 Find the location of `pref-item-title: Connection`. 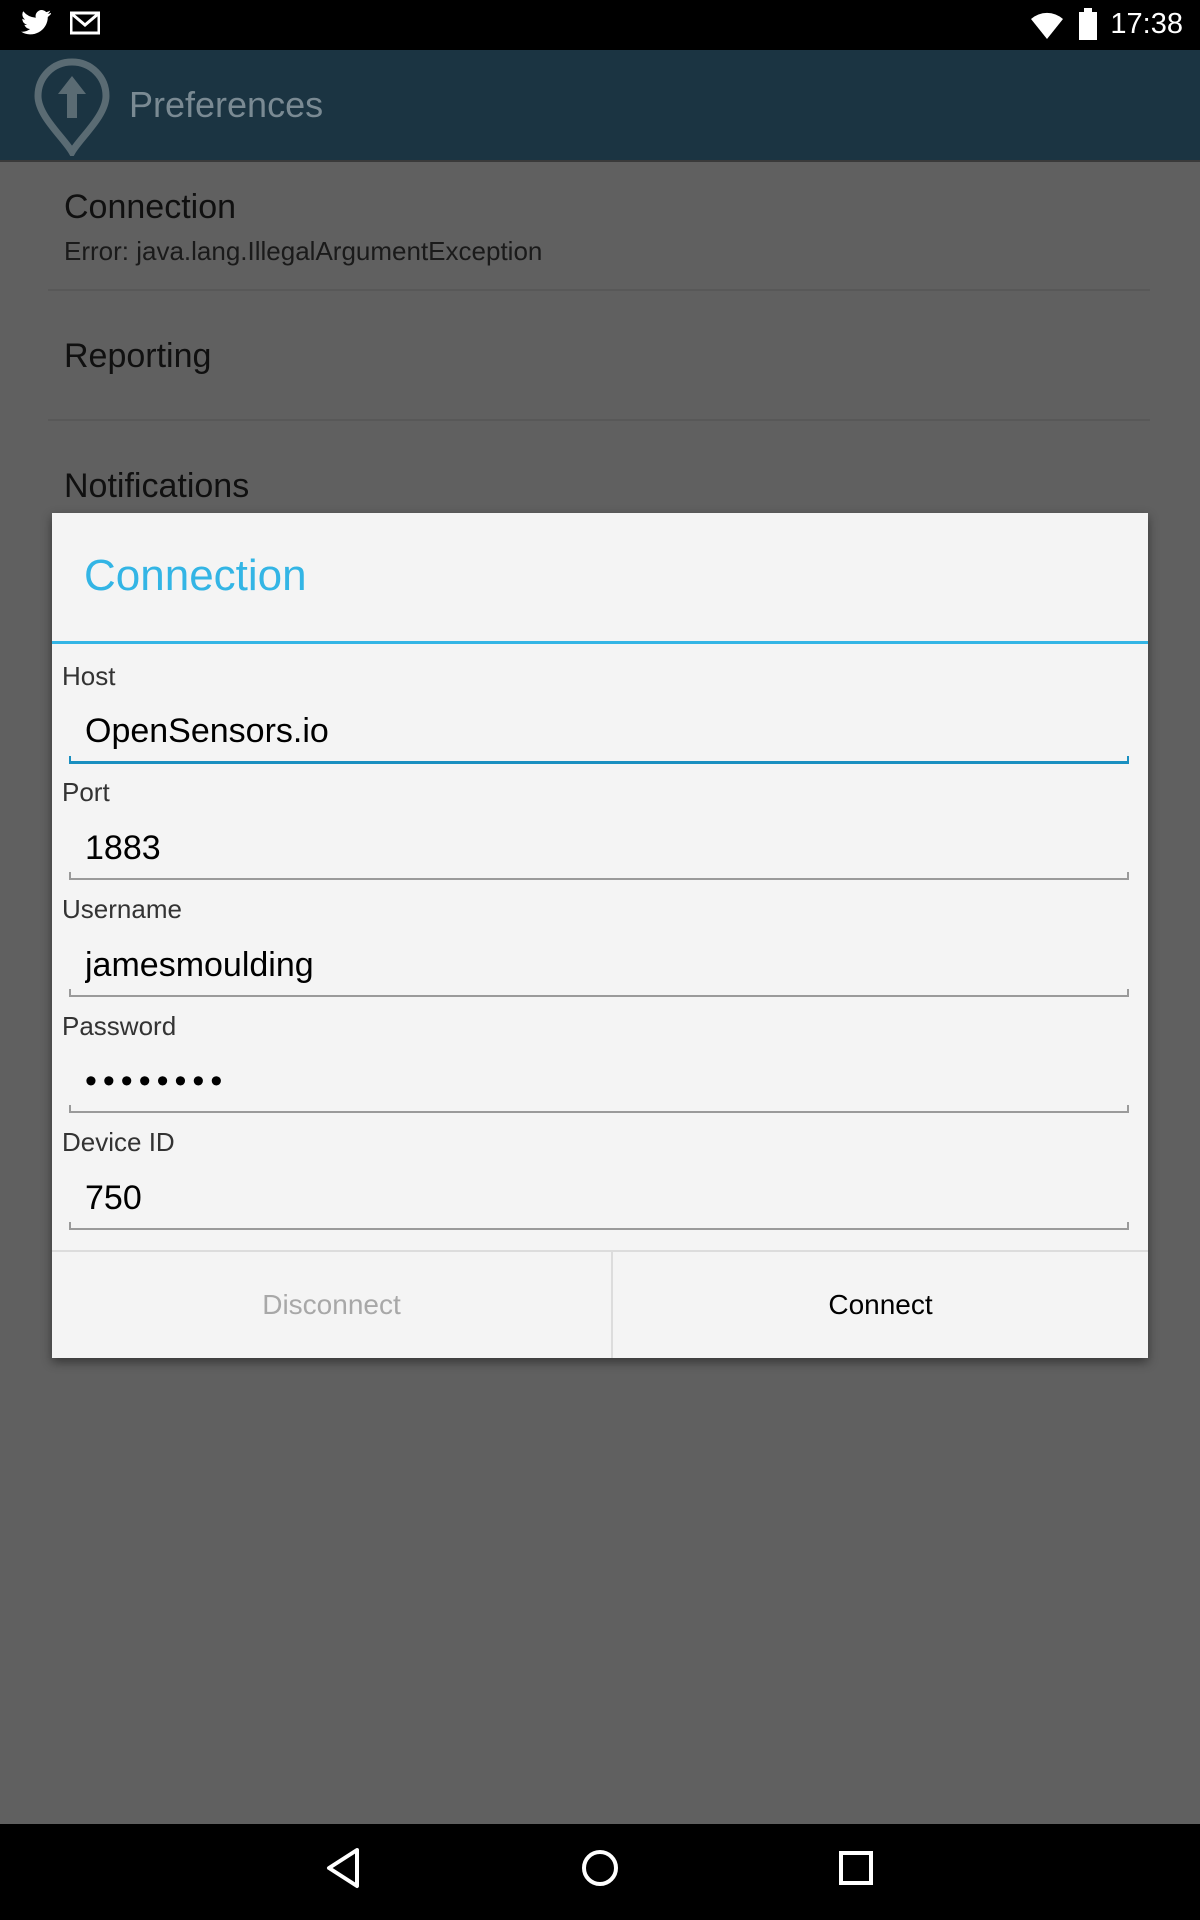

pref-item-title: Connection is located at coordinates (150, 207).